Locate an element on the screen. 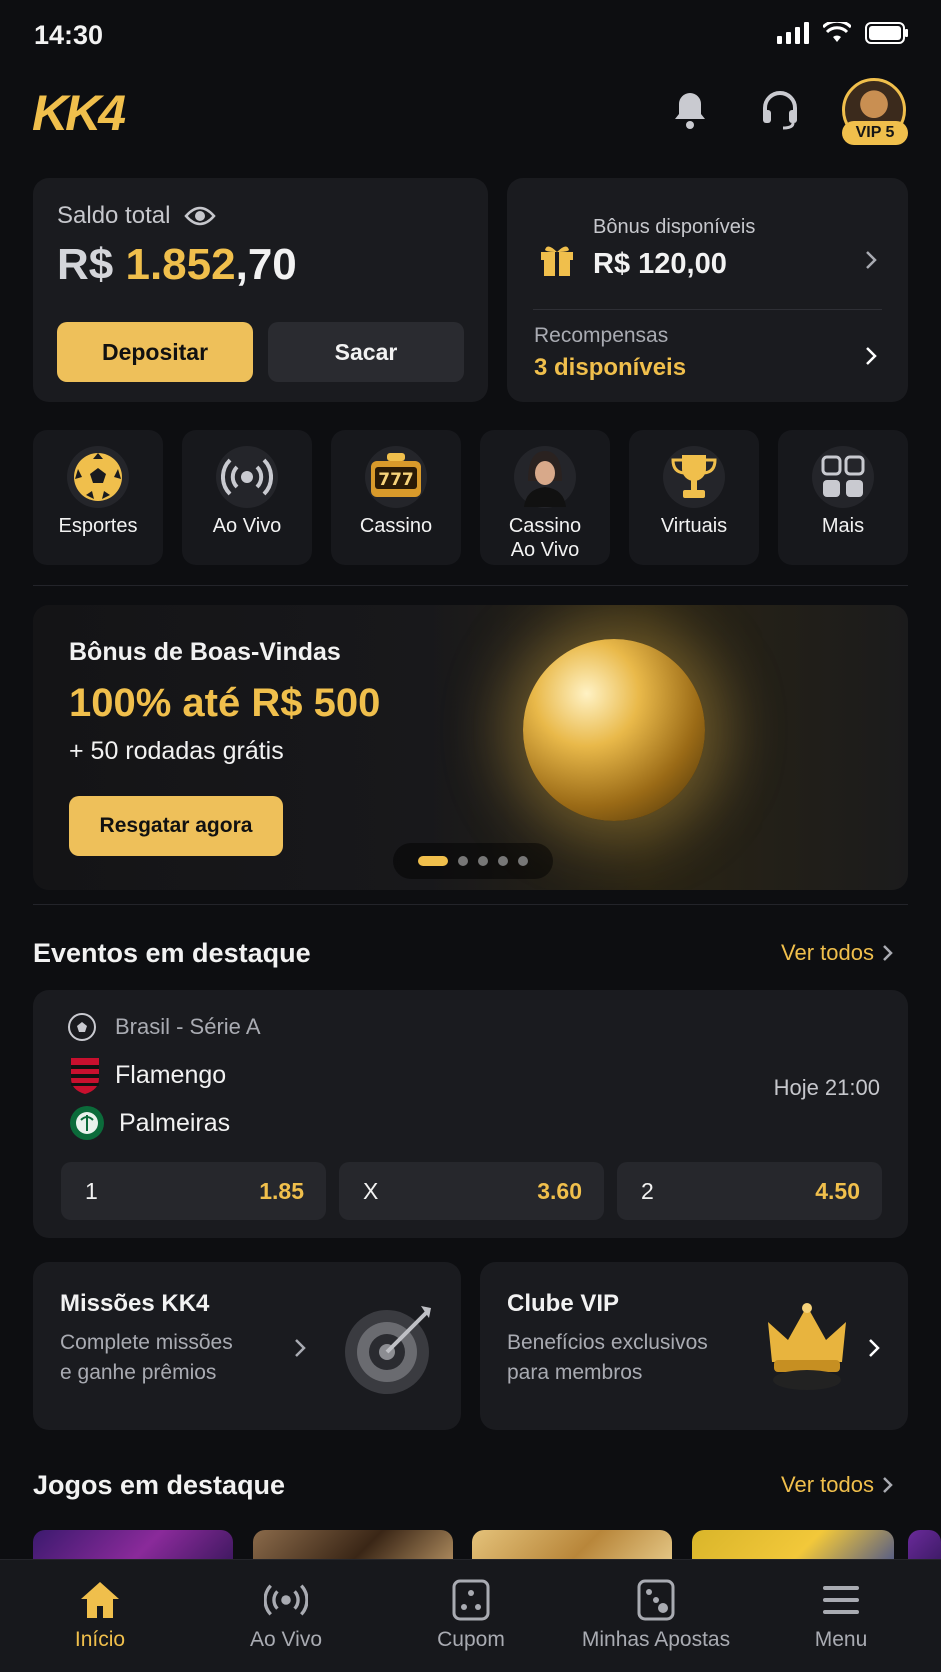 The image size is (941, 1672). bonus-amount: R$ 120,00 is located at coordinates (660, 264).